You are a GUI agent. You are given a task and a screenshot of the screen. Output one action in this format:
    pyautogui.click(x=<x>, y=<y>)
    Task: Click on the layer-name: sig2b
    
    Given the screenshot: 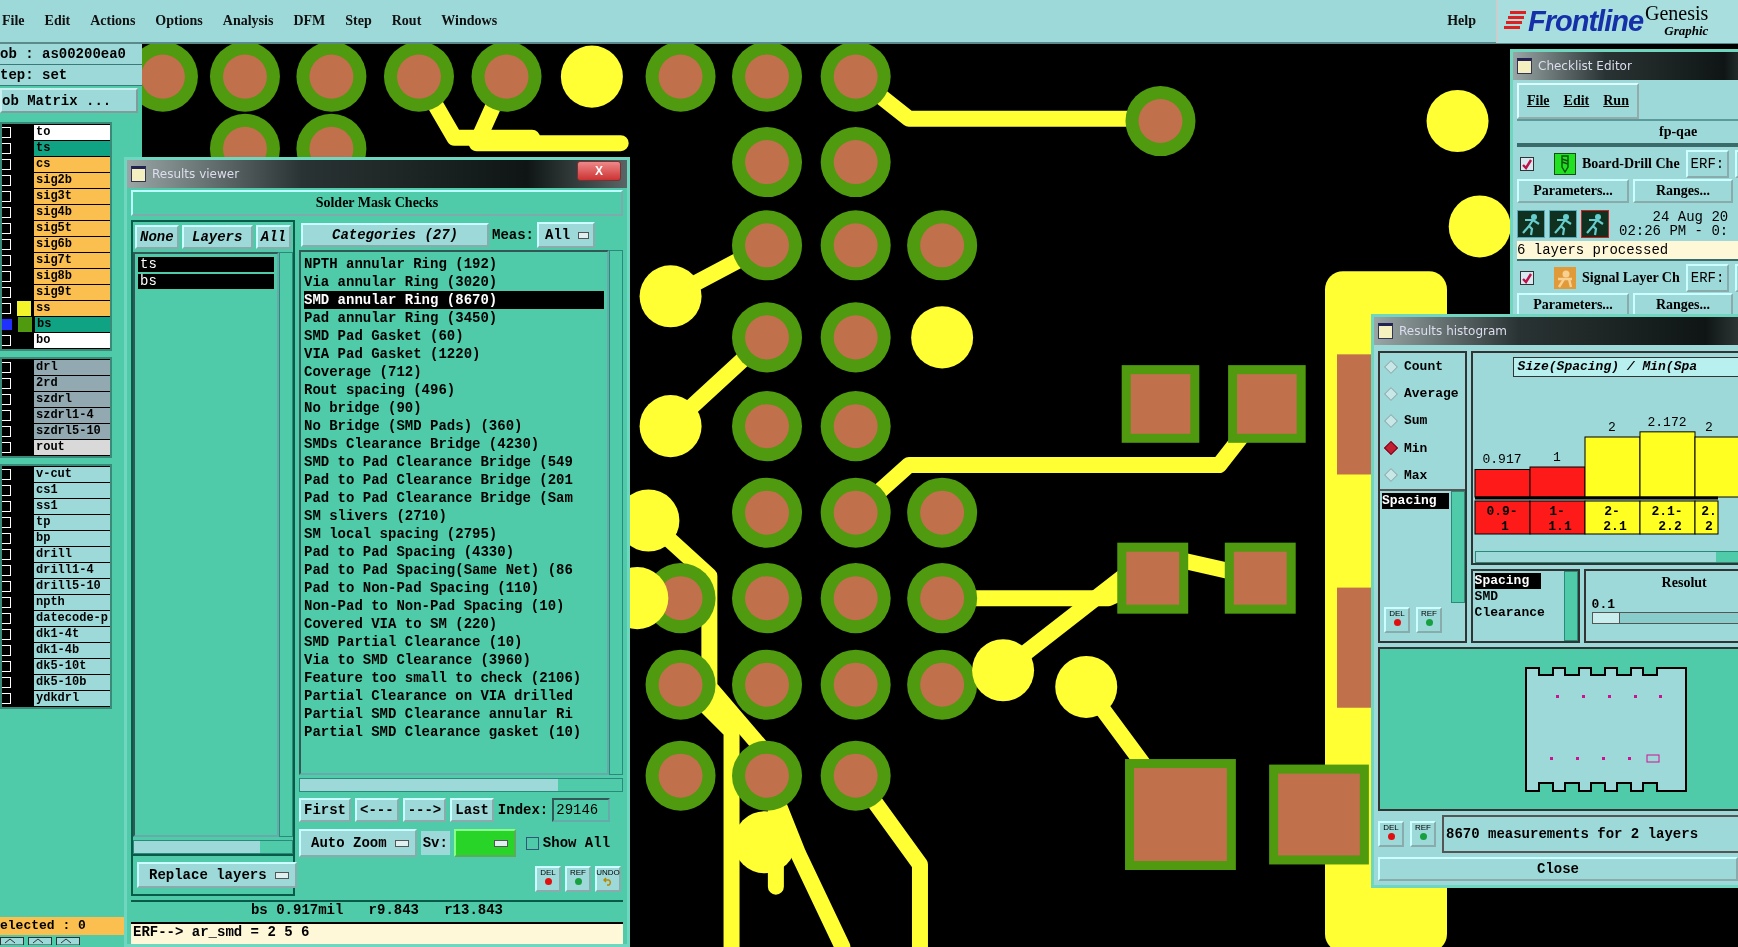 What is the action you would take?
    pyautogui.click(x=72, y=180)
    